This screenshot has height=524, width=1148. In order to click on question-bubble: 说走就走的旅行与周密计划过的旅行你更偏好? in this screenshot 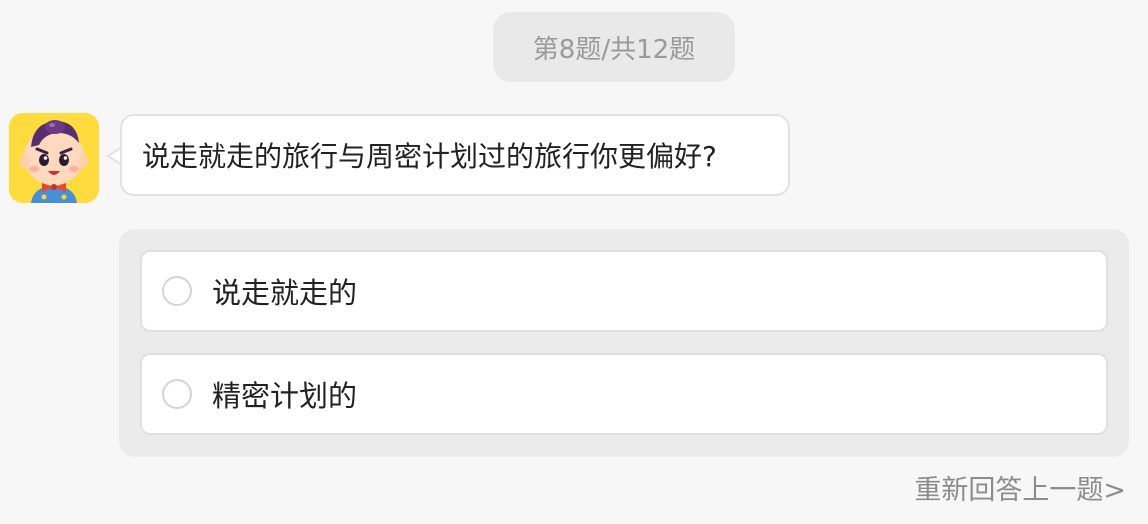, I will do `click(455, 155)`.